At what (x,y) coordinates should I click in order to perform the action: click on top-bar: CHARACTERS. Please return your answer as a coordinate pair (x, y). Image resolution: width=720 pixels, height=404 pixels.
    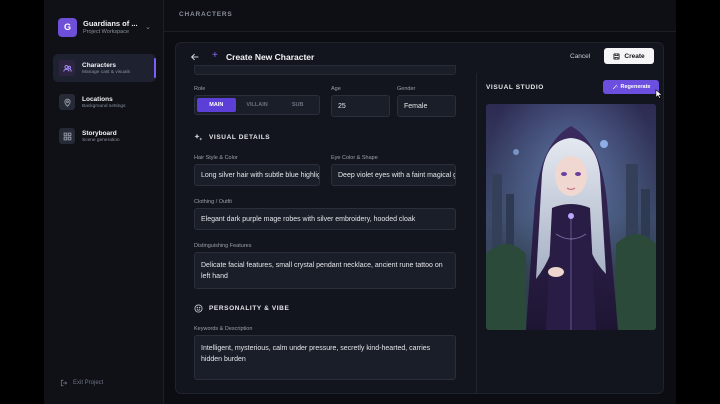
    Looking at the image, I should click on (420, 16).